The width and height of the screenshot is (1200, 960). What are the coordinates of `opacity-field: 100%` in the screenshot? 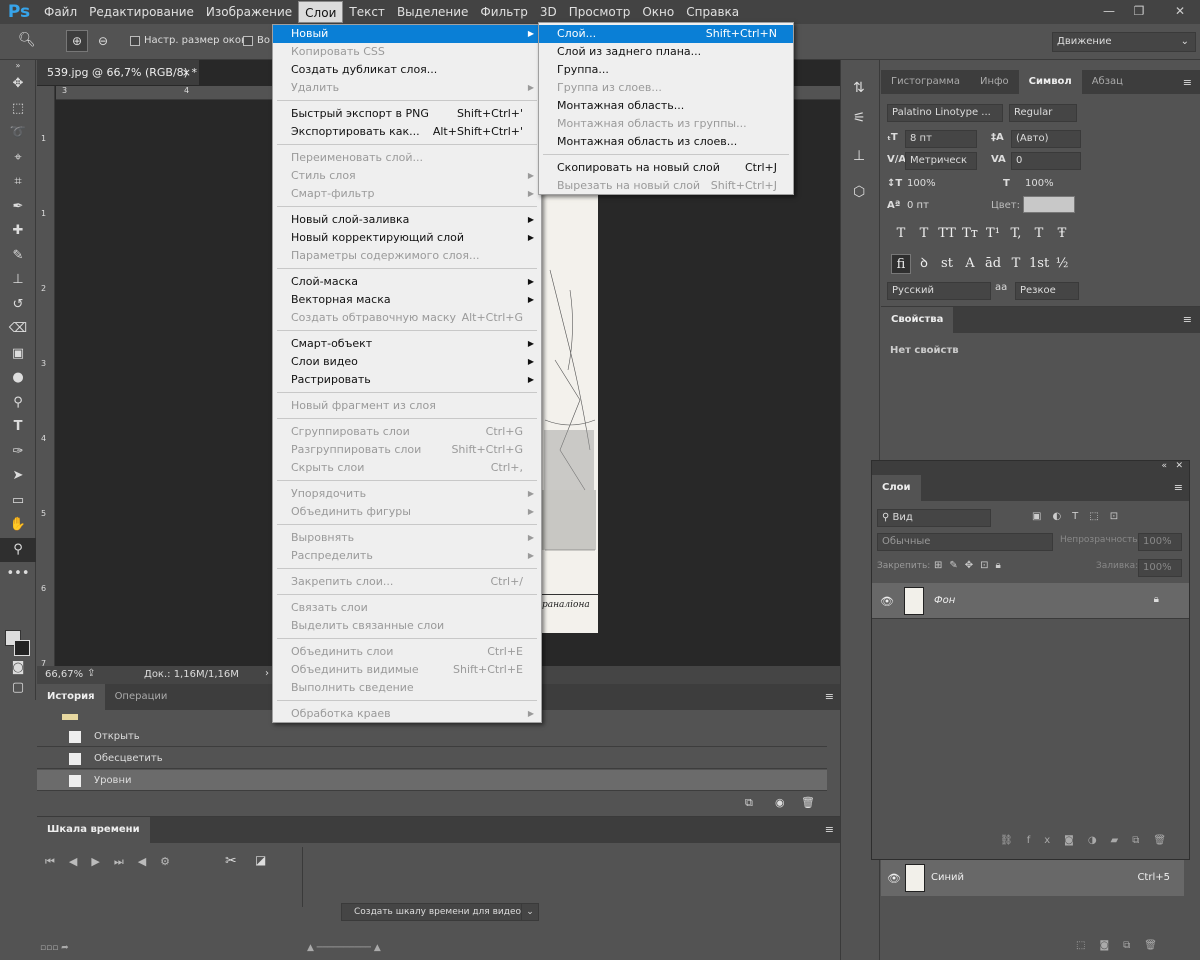 It's located at (1160, 542).